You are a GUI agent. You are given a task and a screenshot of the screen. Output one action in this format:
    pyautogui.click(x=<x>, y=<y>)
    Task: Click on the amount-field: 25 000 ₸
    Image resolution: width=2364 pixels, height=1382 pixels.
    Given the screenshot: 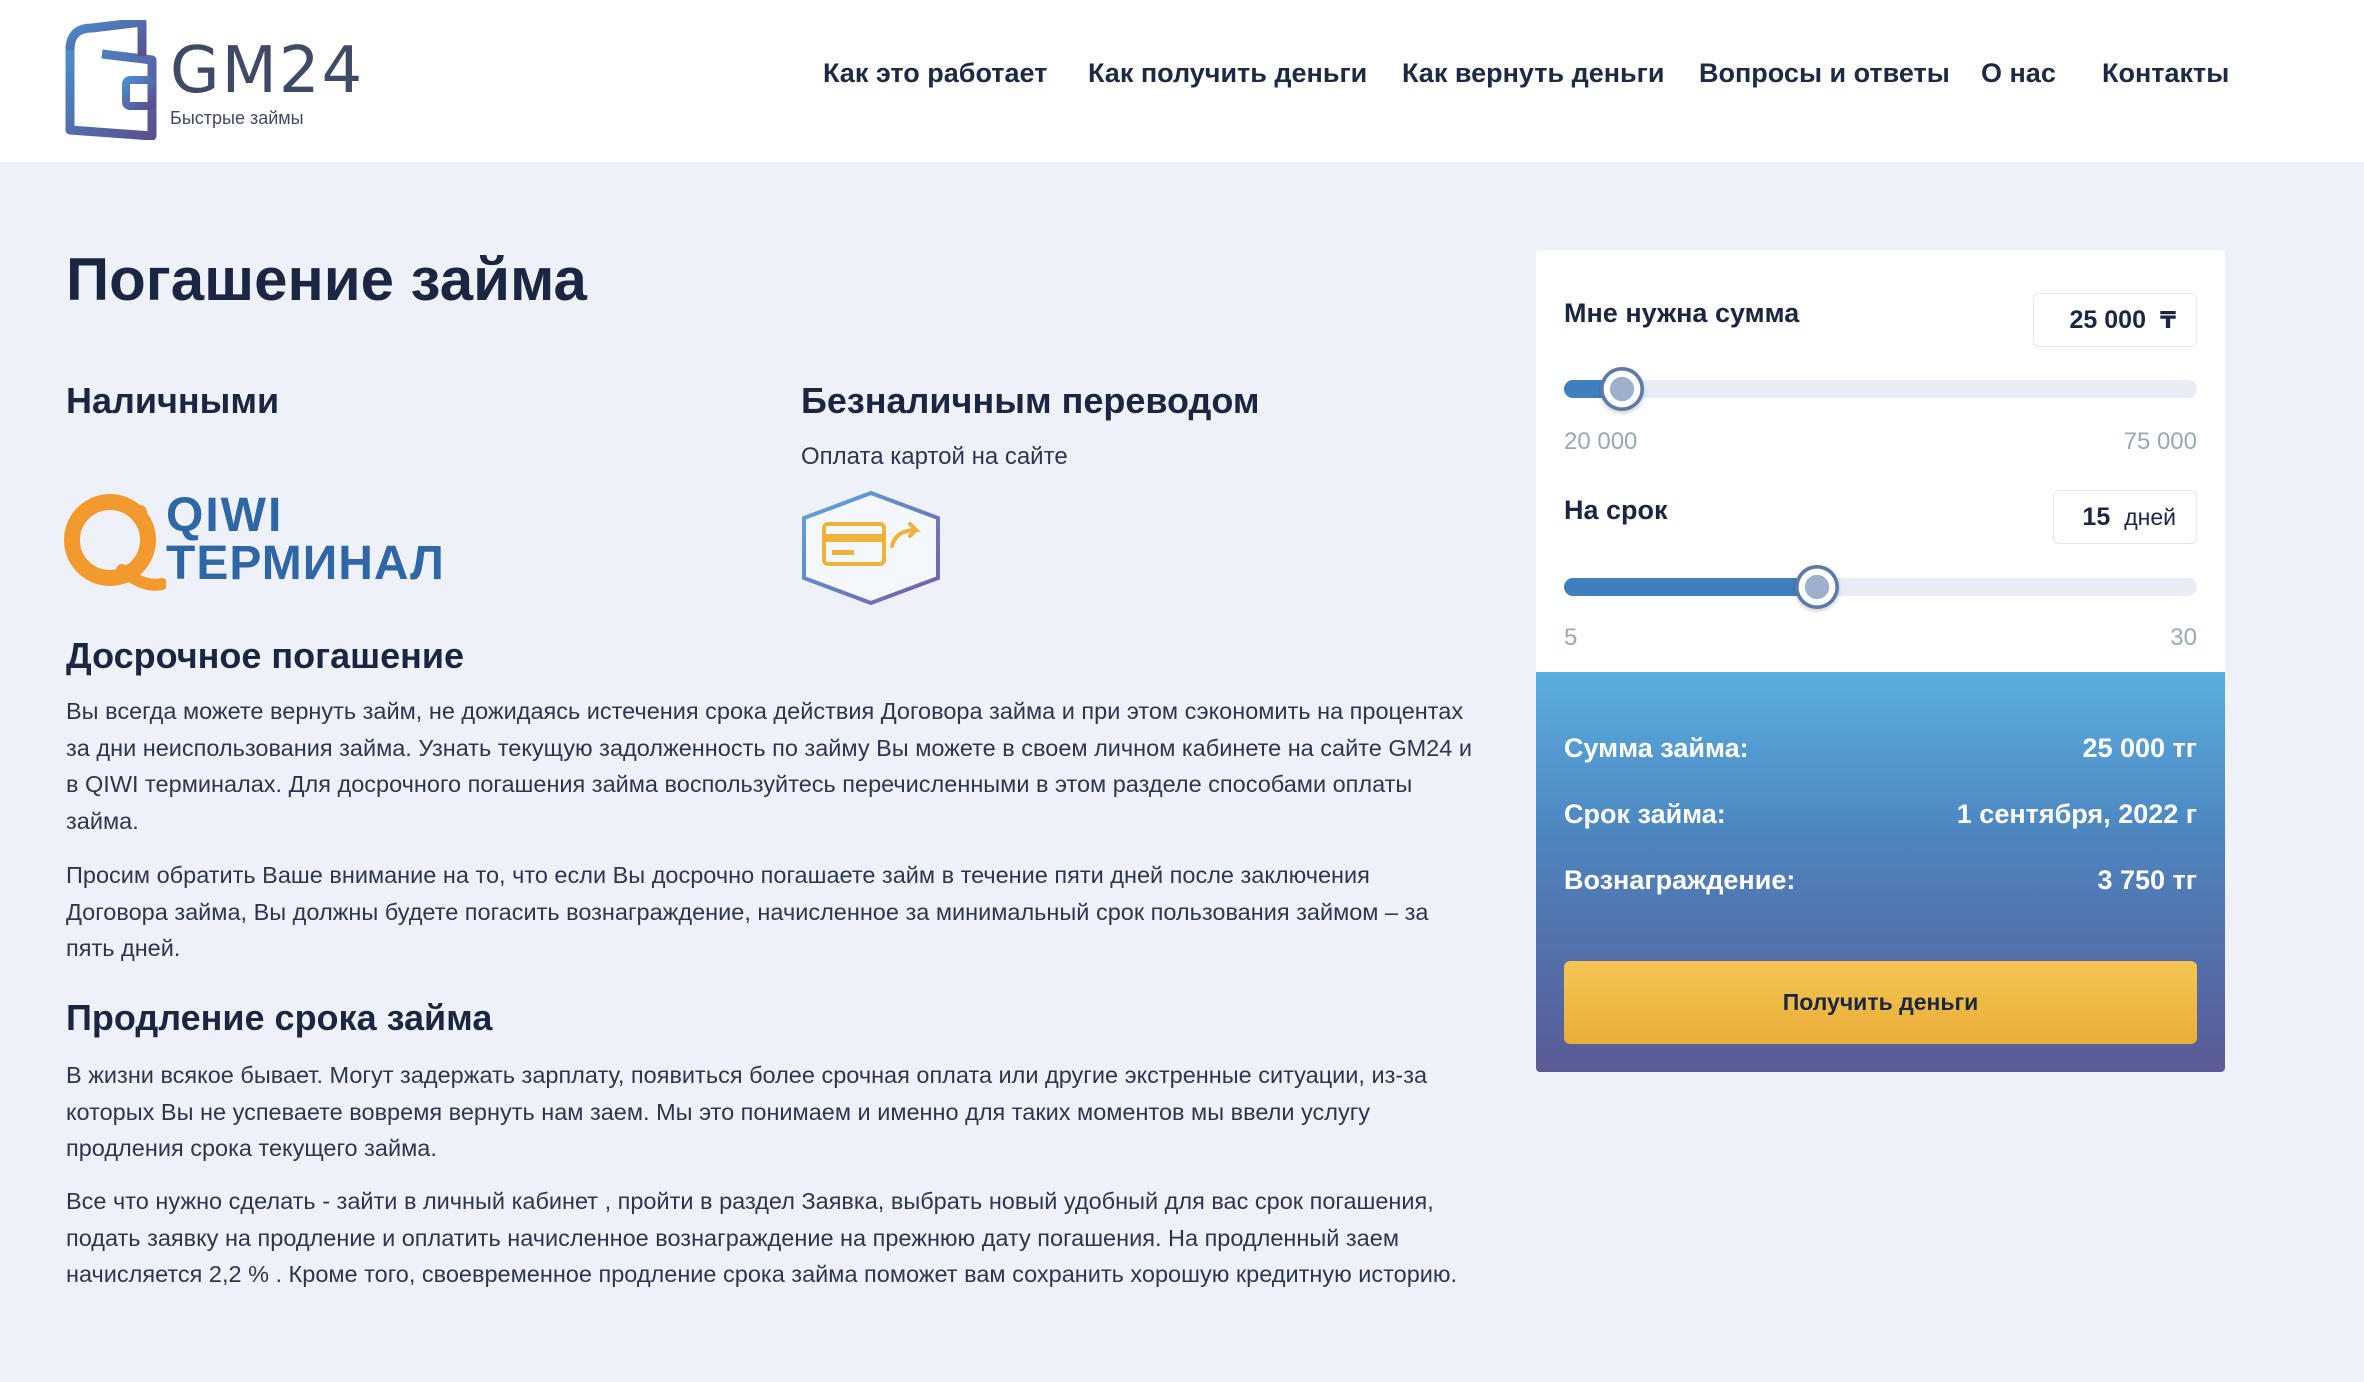 What is the action you would take?
    pyautogui.click(x=2115, y=320)
    